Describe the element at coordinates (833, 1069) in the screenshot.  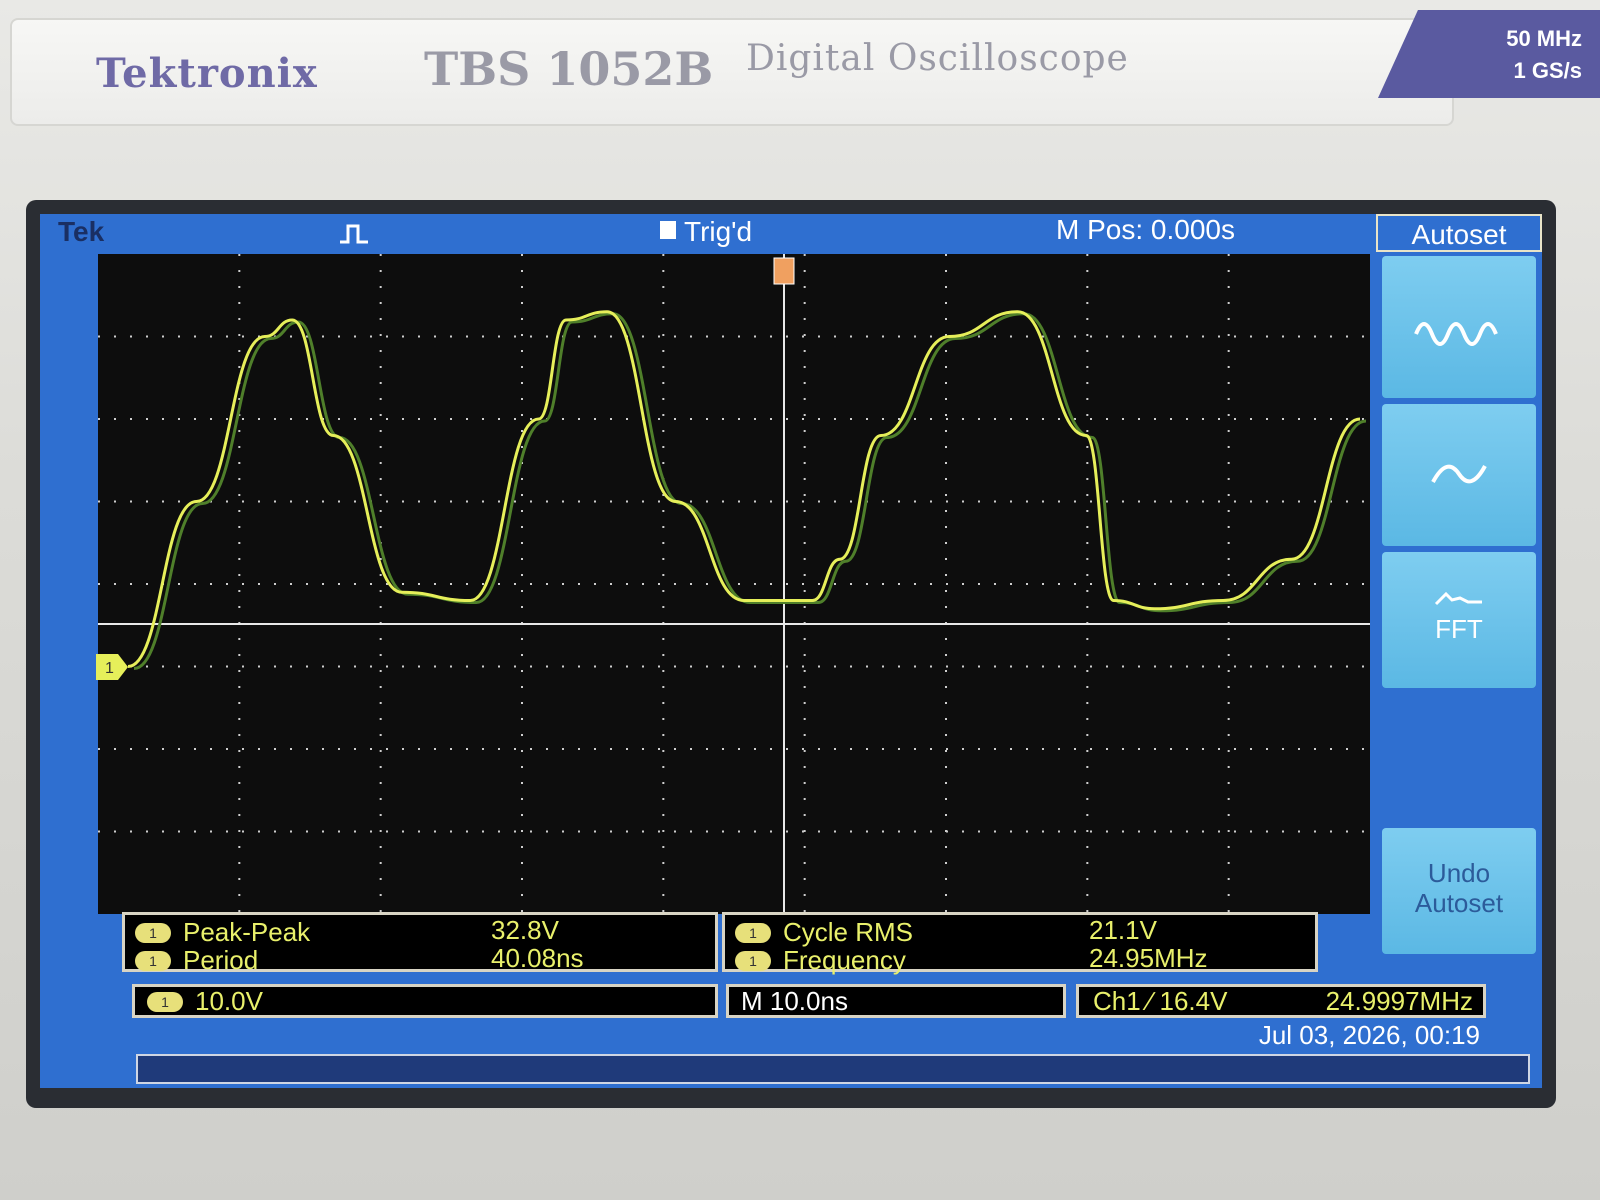
I see `bottom-strip` at that location.